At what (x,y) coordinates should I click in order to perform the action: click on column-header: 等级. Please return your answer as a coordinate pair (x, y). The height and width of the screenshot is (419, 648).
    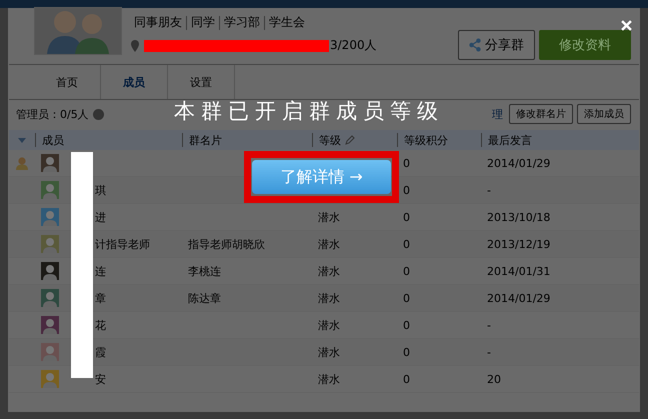
    Looking at the image, I should click on (330, 140).